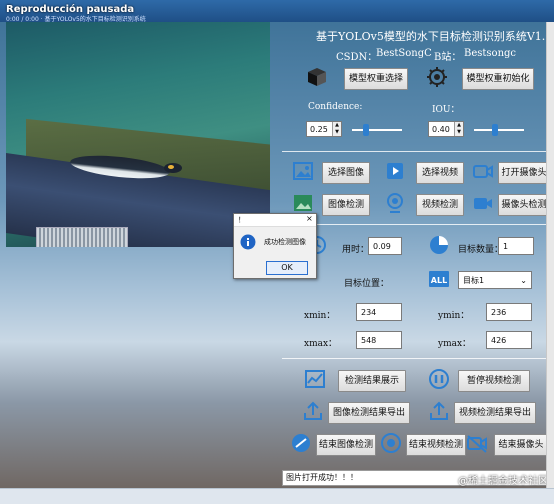  I want to click on time-field: 0.09, so click(385, 246).